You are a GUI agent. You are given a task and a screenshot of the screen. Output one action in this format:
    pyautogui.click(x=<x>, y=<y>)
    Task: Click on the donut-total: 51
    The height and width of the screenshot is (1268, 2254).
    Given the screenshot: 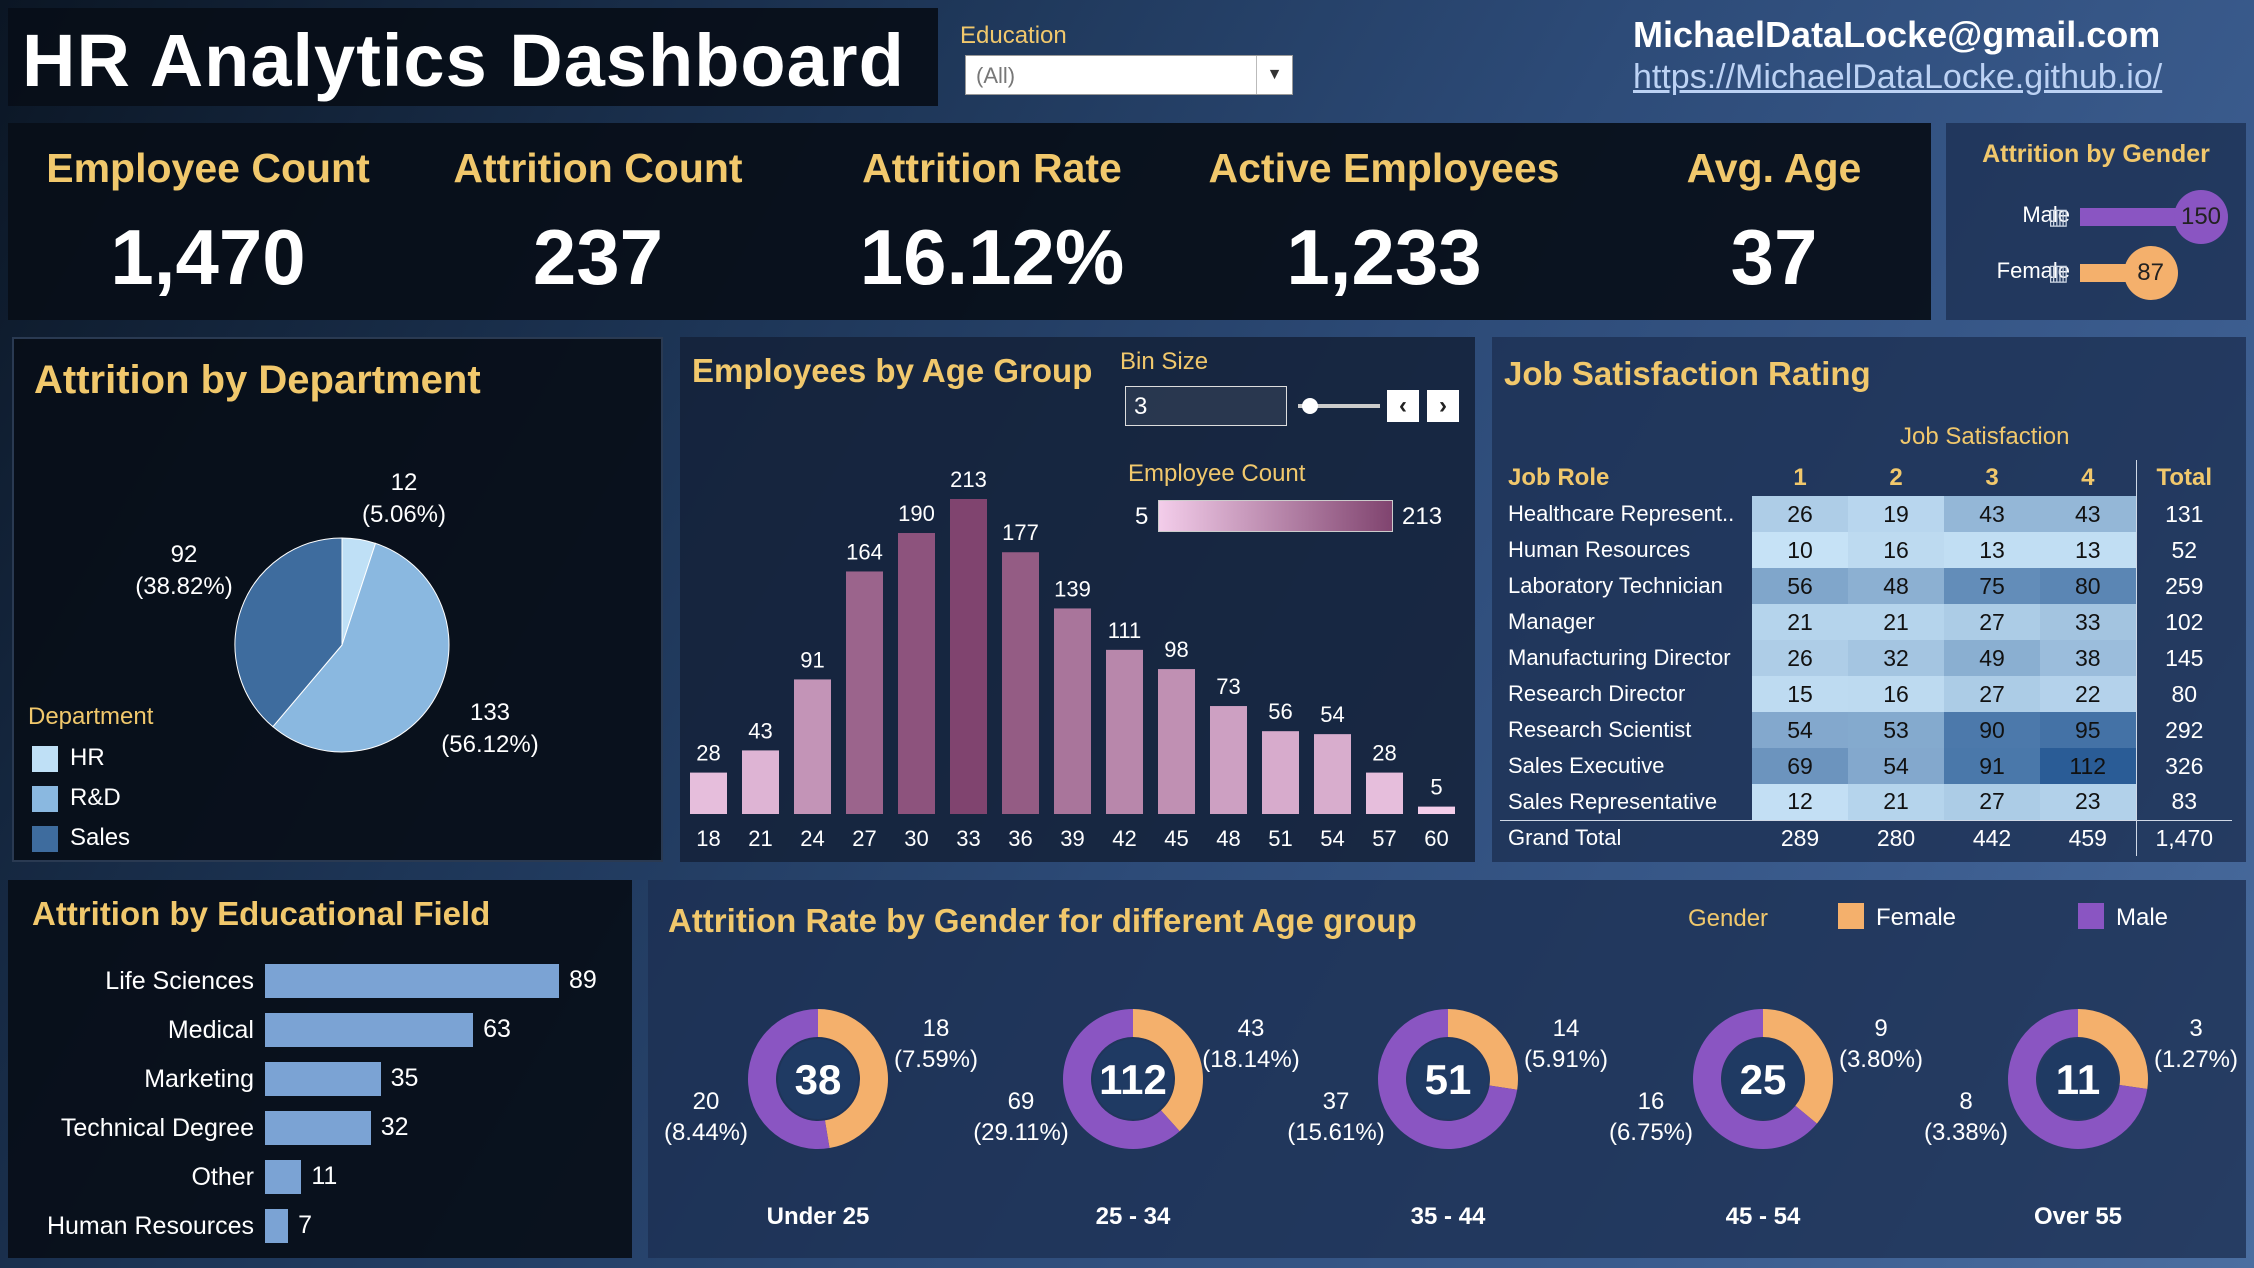 What is the action you would take?
    pyautogui.click(x=1448, y=1079)
    